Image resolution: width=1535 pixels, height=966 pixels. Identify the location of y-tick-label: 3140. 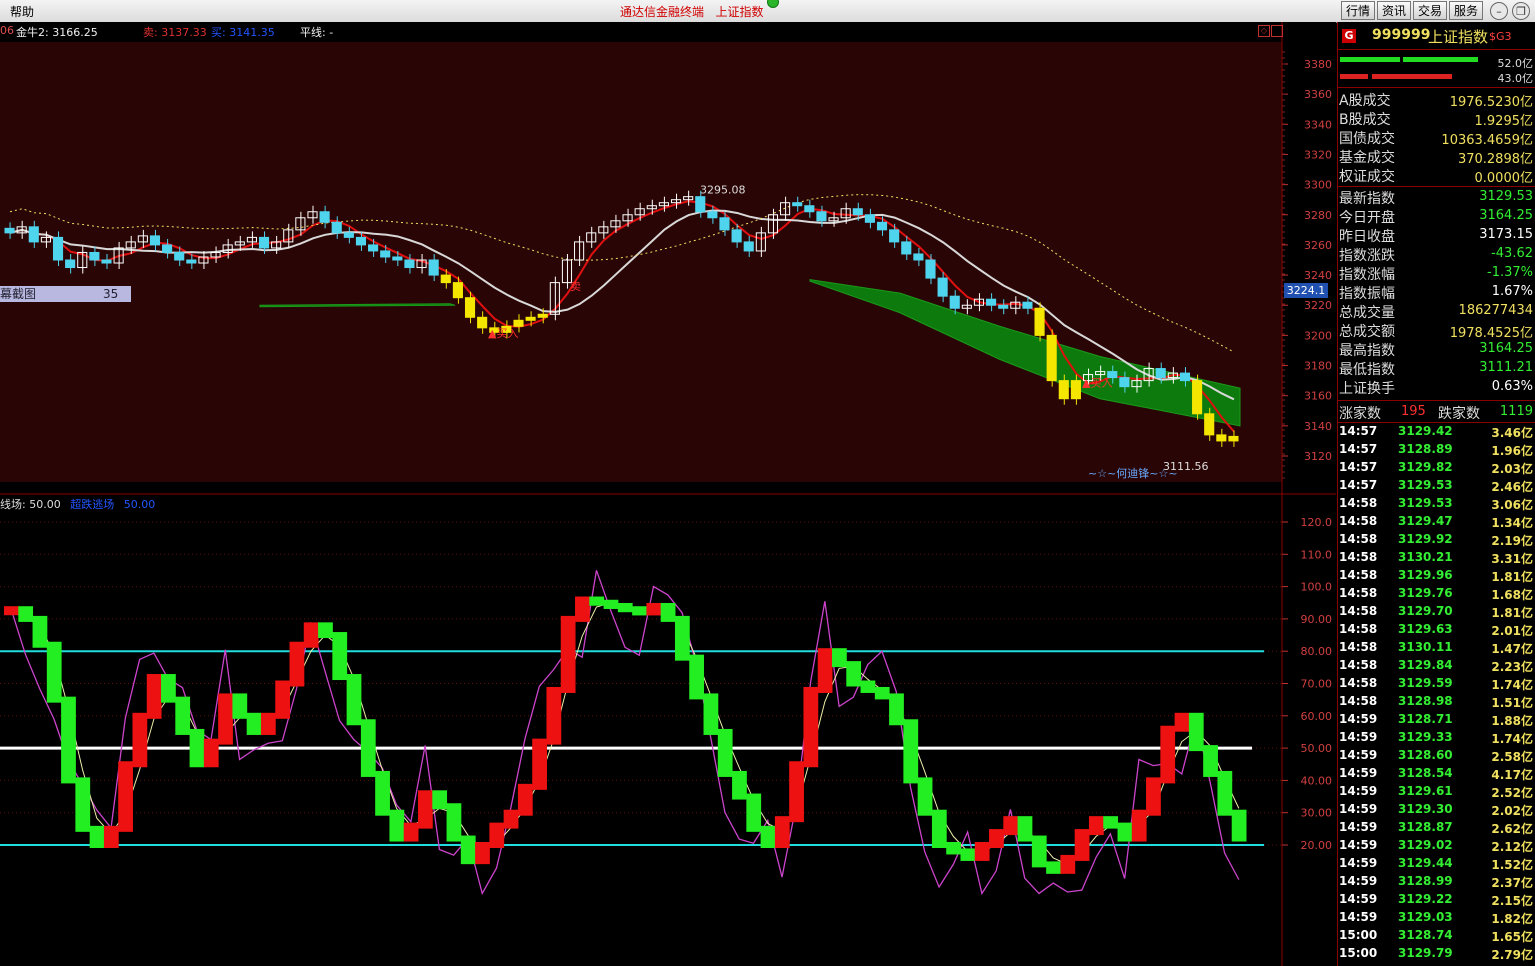
(1318, 426).